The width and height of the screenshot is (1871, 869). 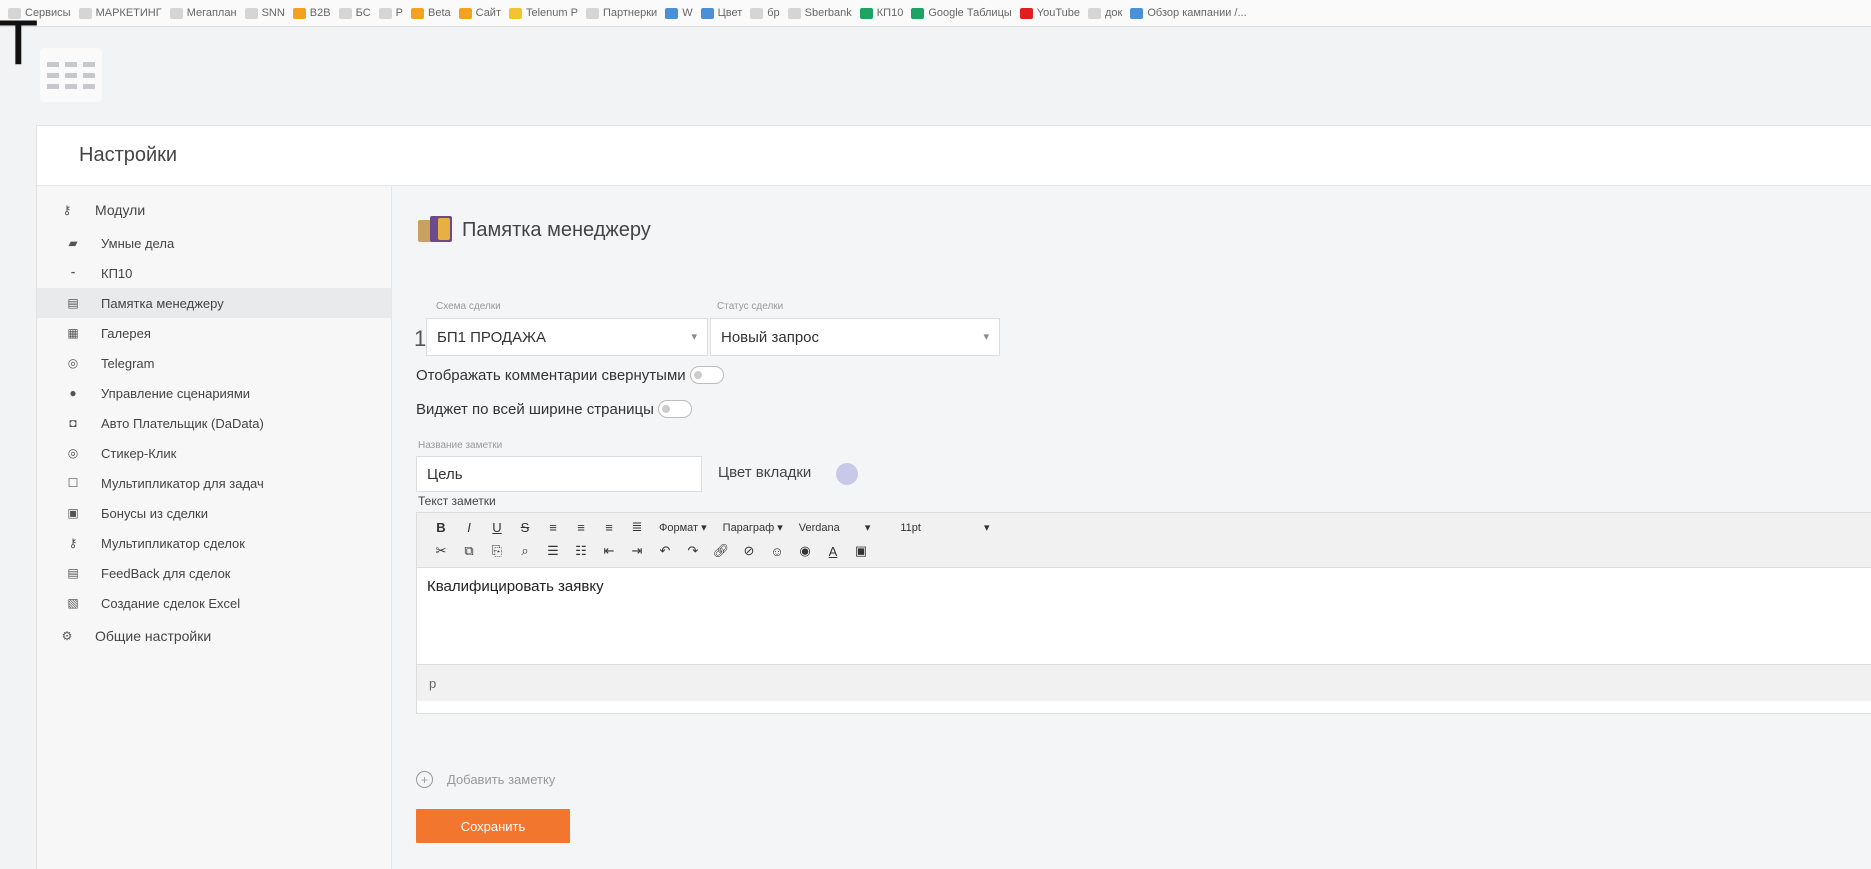 I want to click on bookmark-item: W, so click(x=679, y=13).